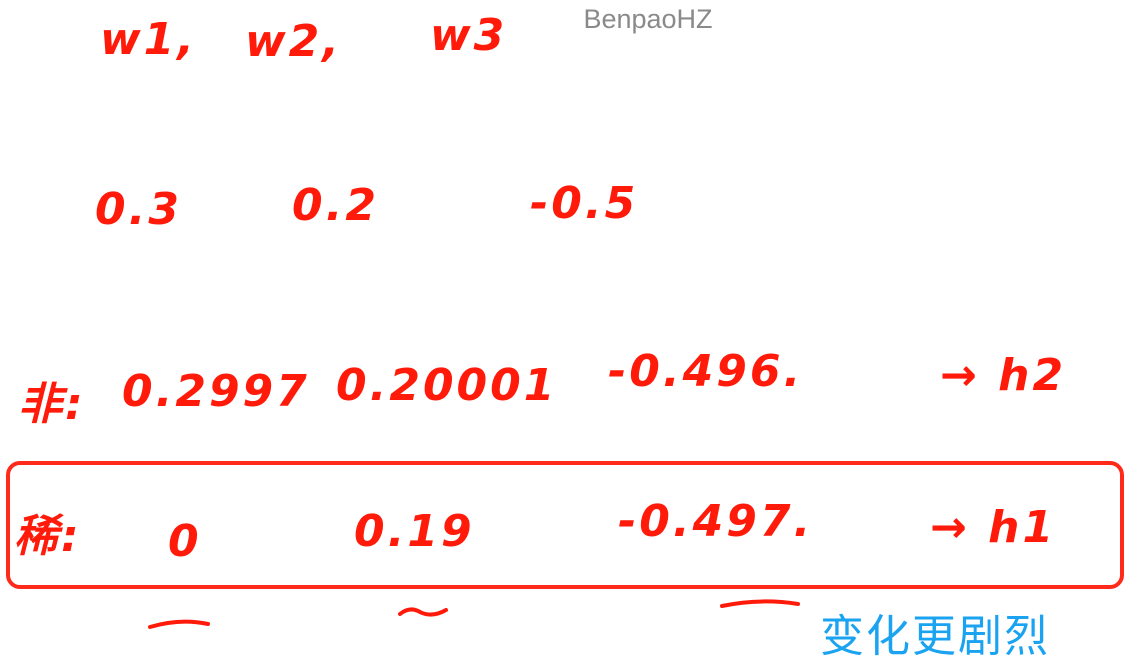  What do you see at coordinates (474, 614) in the screenshot?
I see `underline-marks` at bounding box center [474, 614].